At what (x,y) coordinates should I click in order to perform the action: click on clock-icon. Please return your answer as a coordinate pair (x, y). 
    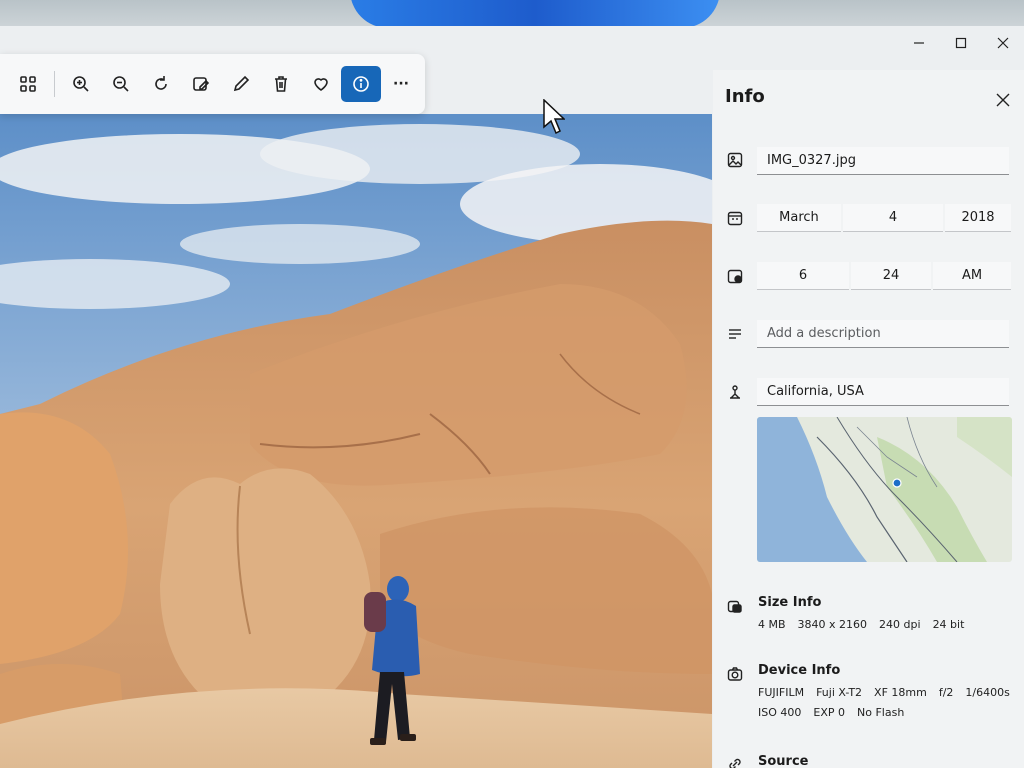
    Looking at the image, I should click on (735, 276).